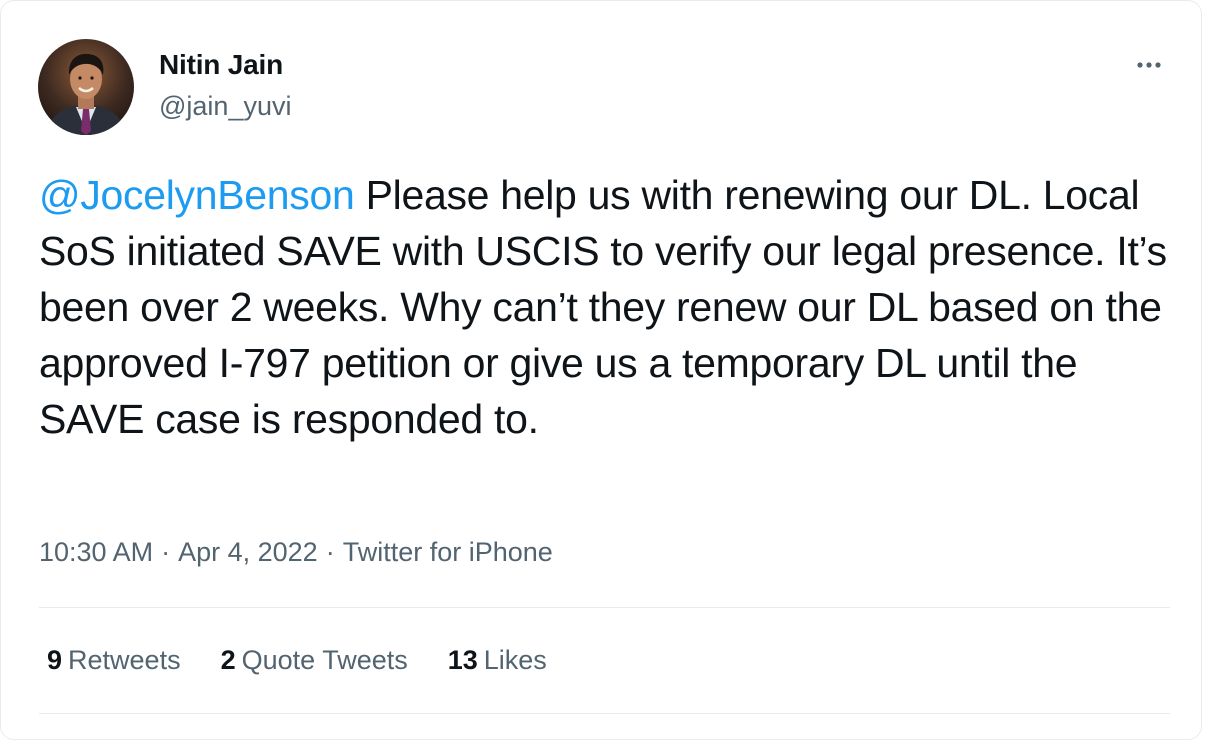 This screenshot has width=1218, height=740. What do you see at coordinates (448, 552) in the screenshot?
I see `tweet-source: Twitter for iPhone` at bounding box center [448, 552].